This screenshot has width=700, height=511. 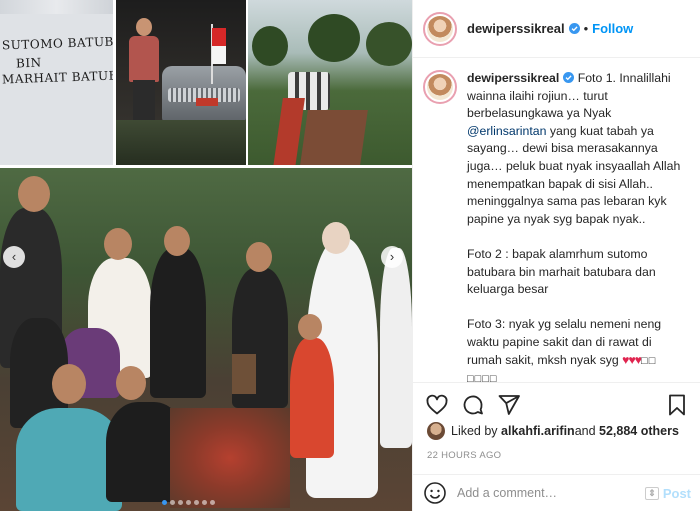 I want to click on flag-white-stripe, so click(x=219, y=55).